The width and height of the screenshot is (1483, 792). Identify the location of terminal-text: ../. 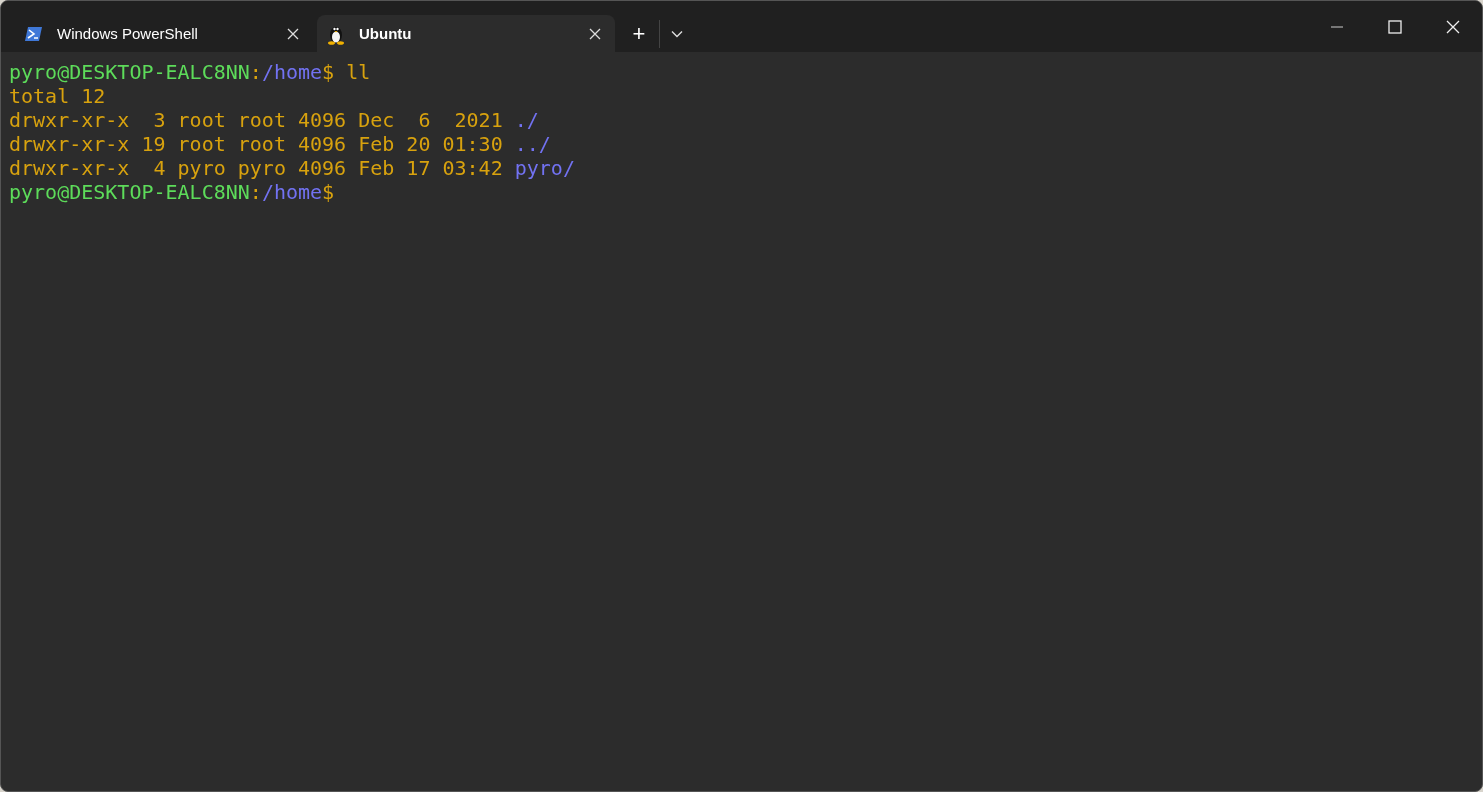
(532, 144).